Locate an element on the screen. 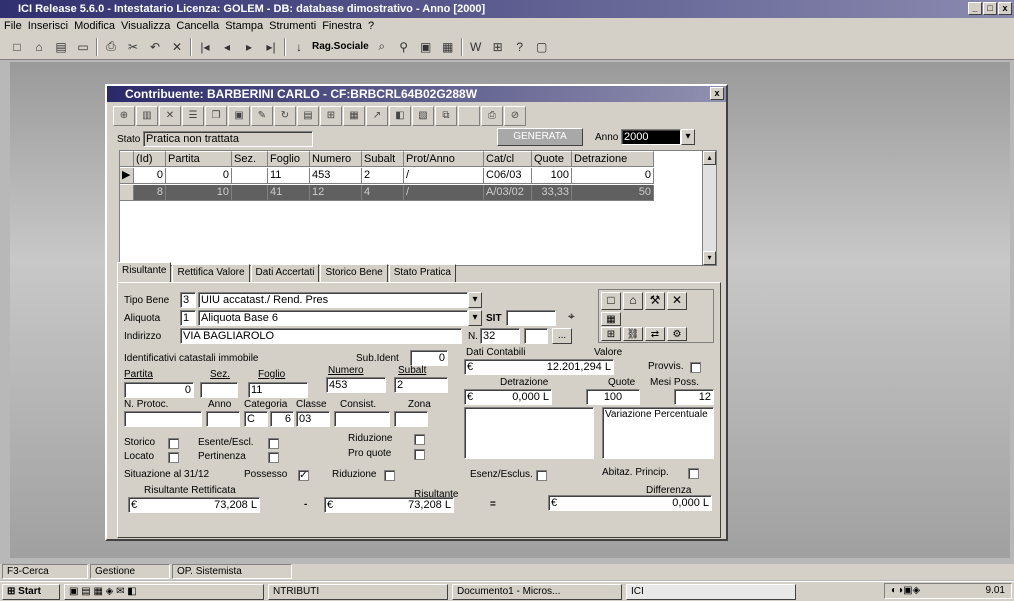  grid-icon: ▦ is located at coordinates (611, 319).